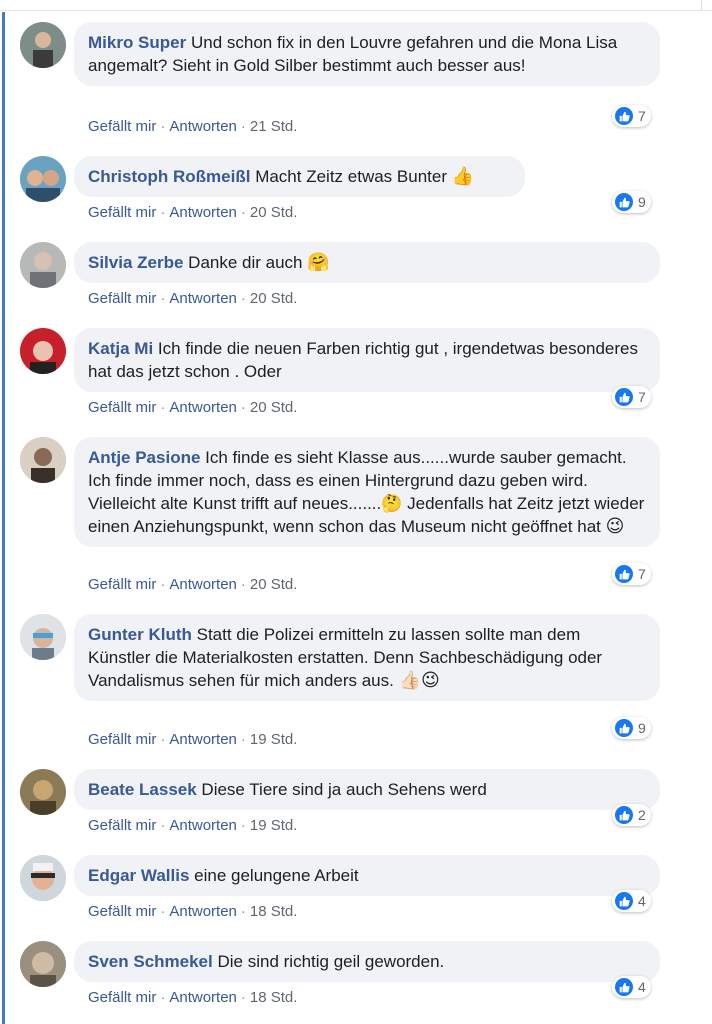 This screenshot has height=1024, width=712. What do you see at coordinates (142, 789) in the screenshot?
I see `comment-author: Beate Lassek` at bounding box center [142, 789].